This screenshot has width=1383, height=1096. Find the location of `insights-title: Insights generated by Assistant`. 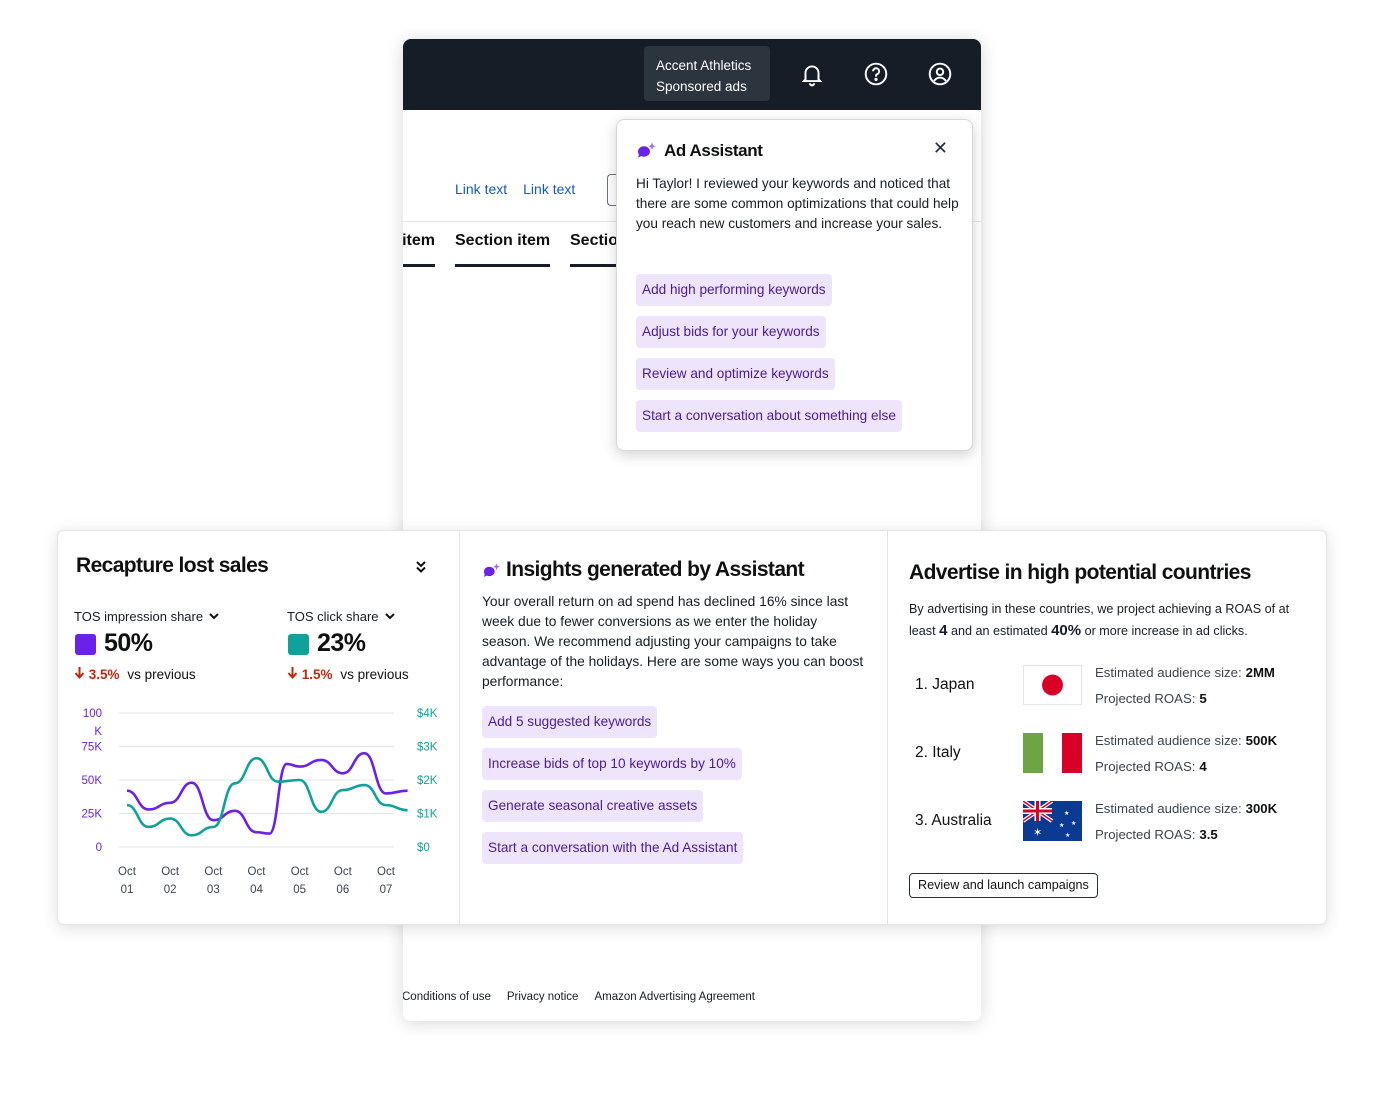

insights-title: Insights generated by Assistant is located at coordinates (655, 569).